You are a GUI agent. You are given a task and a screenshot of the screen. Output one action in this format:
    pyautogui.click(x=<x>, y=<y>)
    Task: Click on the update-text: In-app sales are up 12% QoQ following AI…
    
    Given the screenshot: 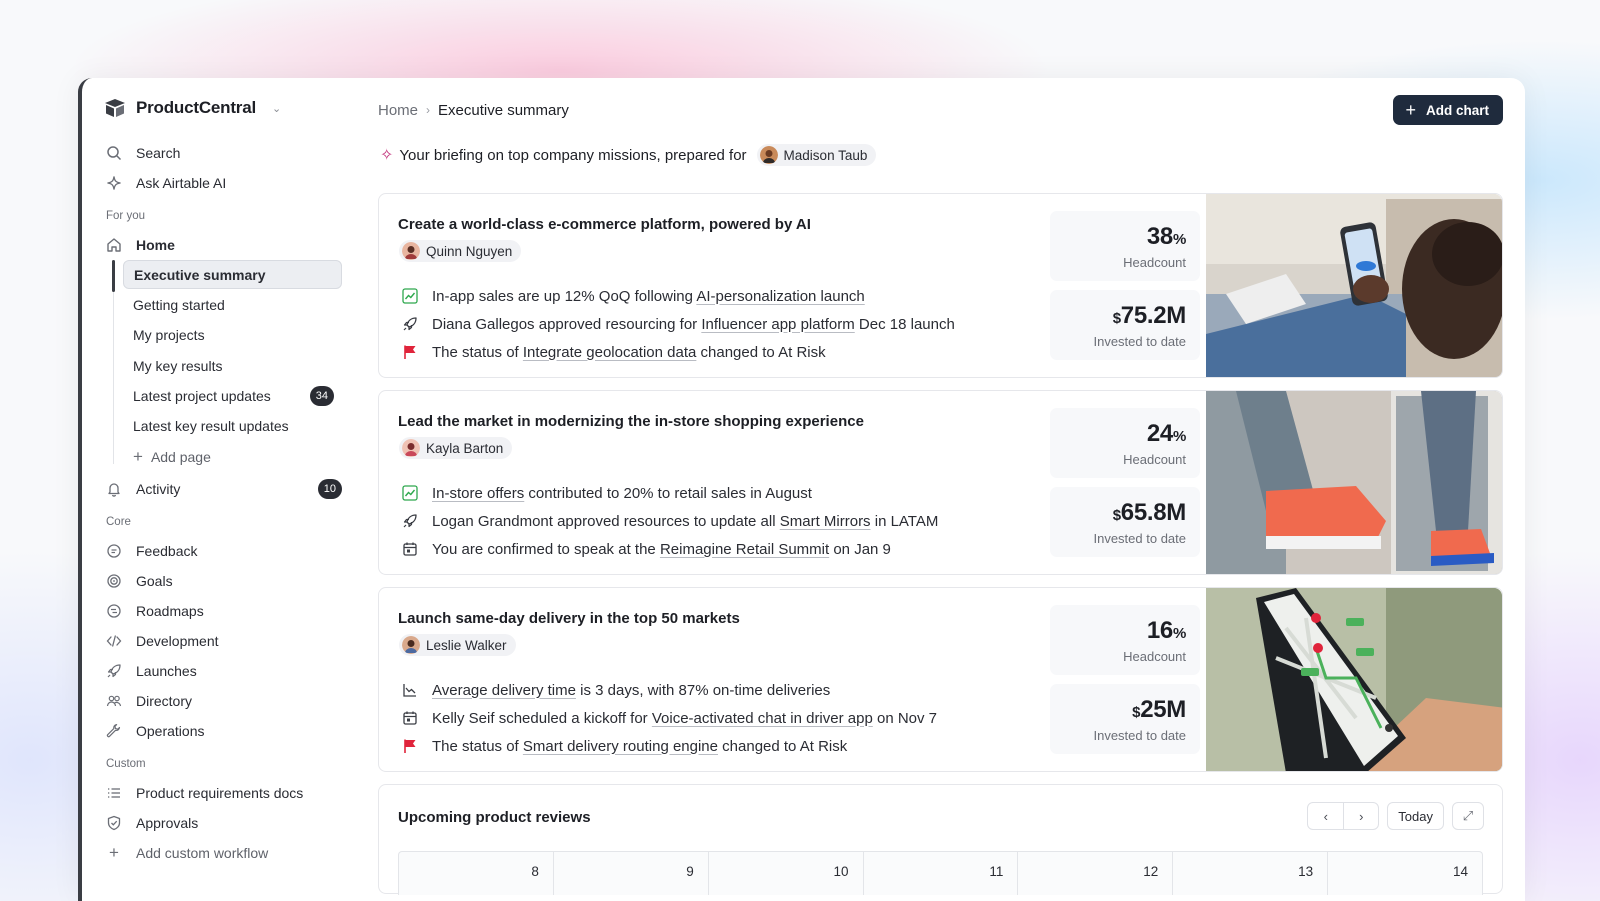 What is the action you would take?
    pyautogui.click(x=648, y=296)
    